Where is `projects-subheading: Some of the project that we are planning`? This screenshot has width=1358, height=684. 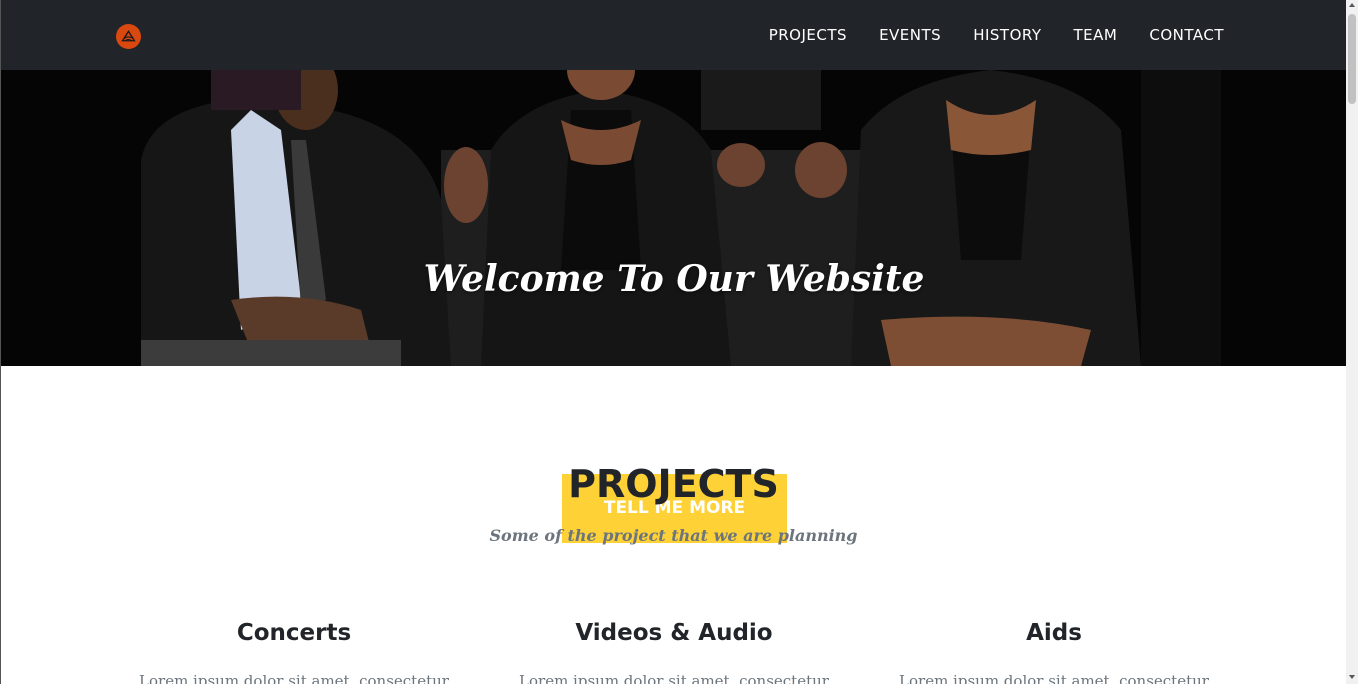 projects-subheading: Some of the project that we are planning is located at coordinates (673, 535).